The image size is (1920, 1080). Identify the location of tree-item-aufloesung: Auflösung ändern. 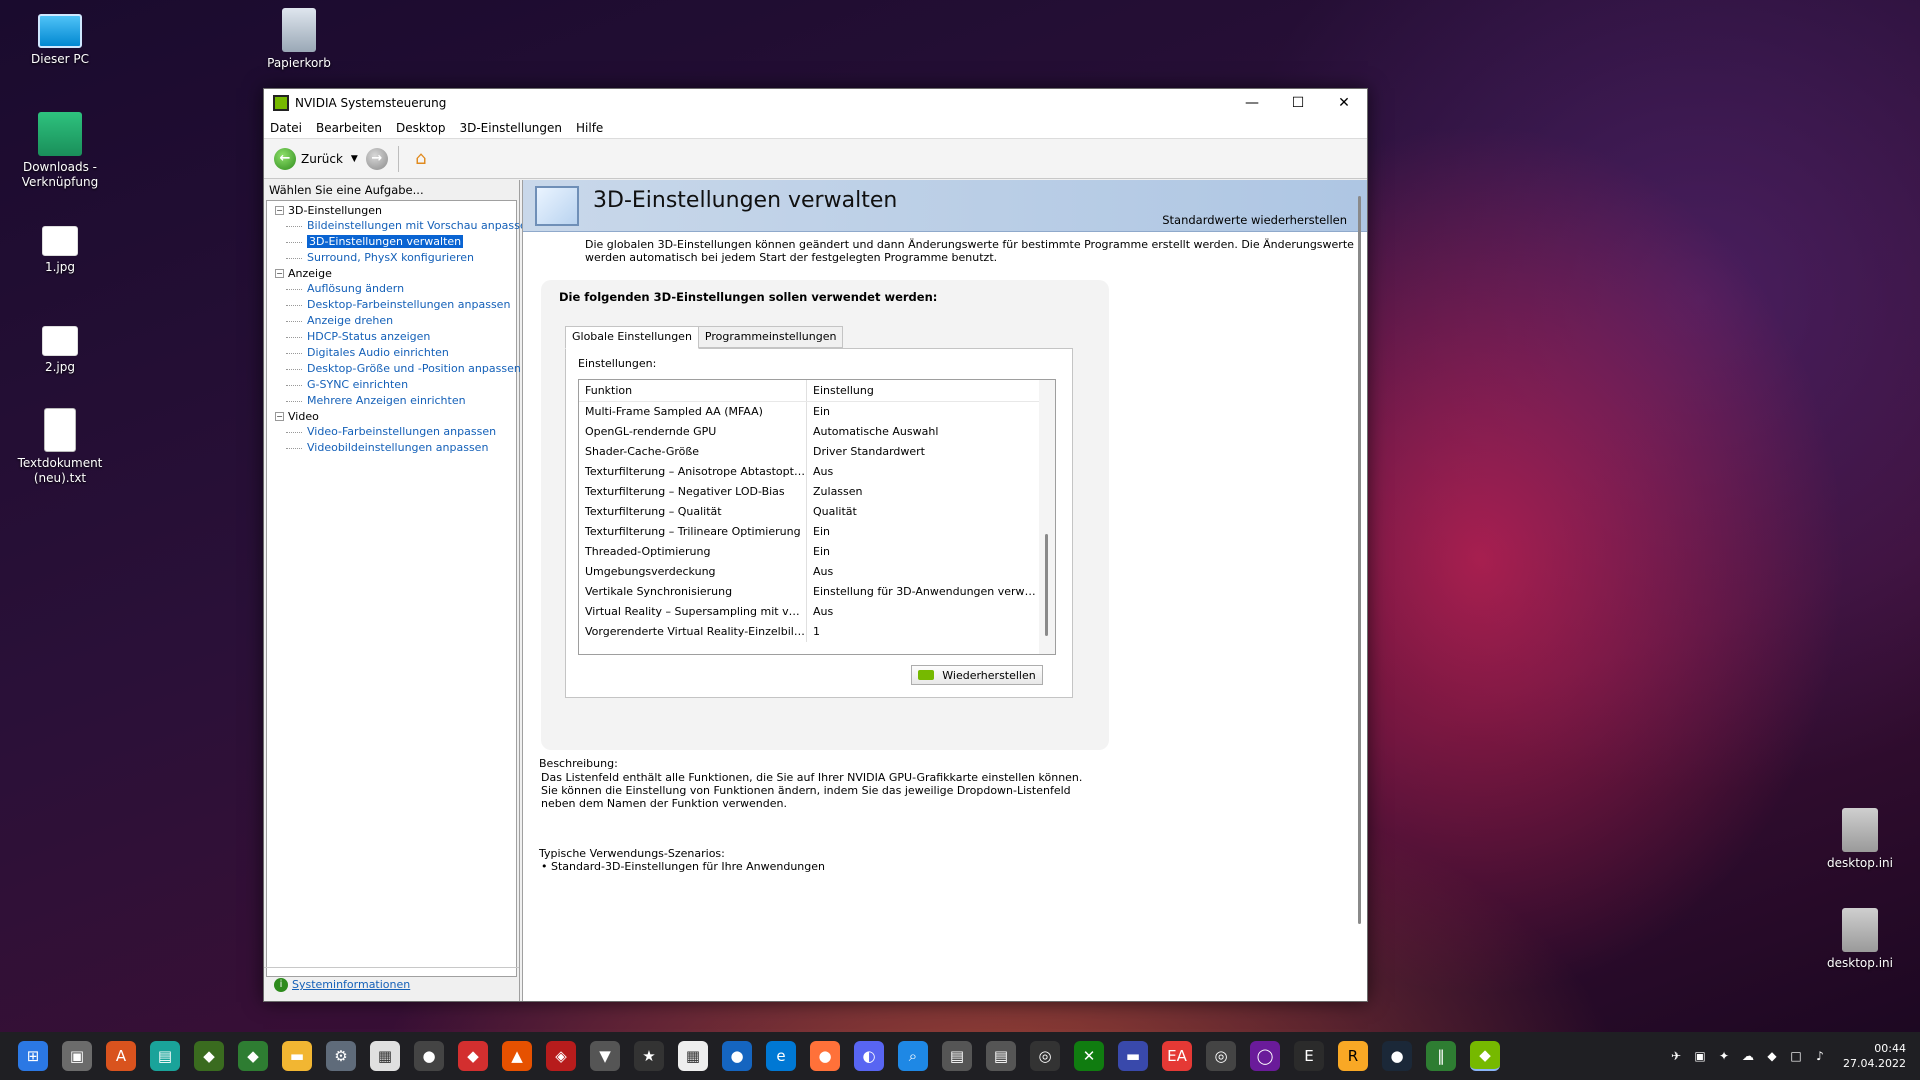
(395, 289).